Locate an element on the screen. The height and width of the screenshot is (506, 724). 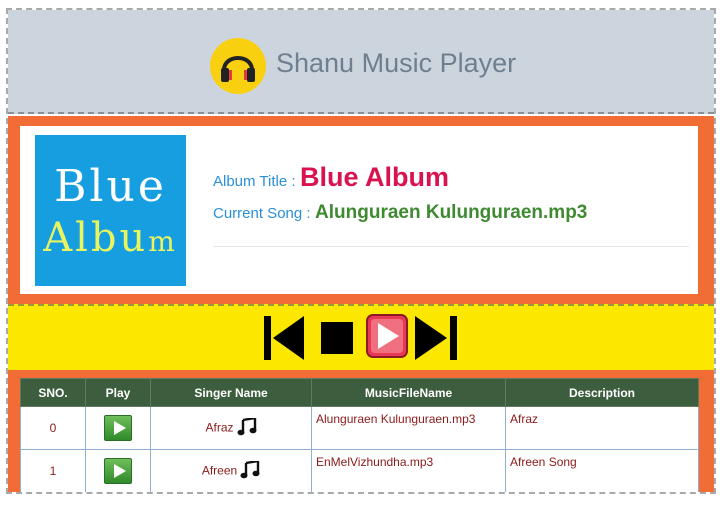
headphones-icon is located at coordinates (238, 66).